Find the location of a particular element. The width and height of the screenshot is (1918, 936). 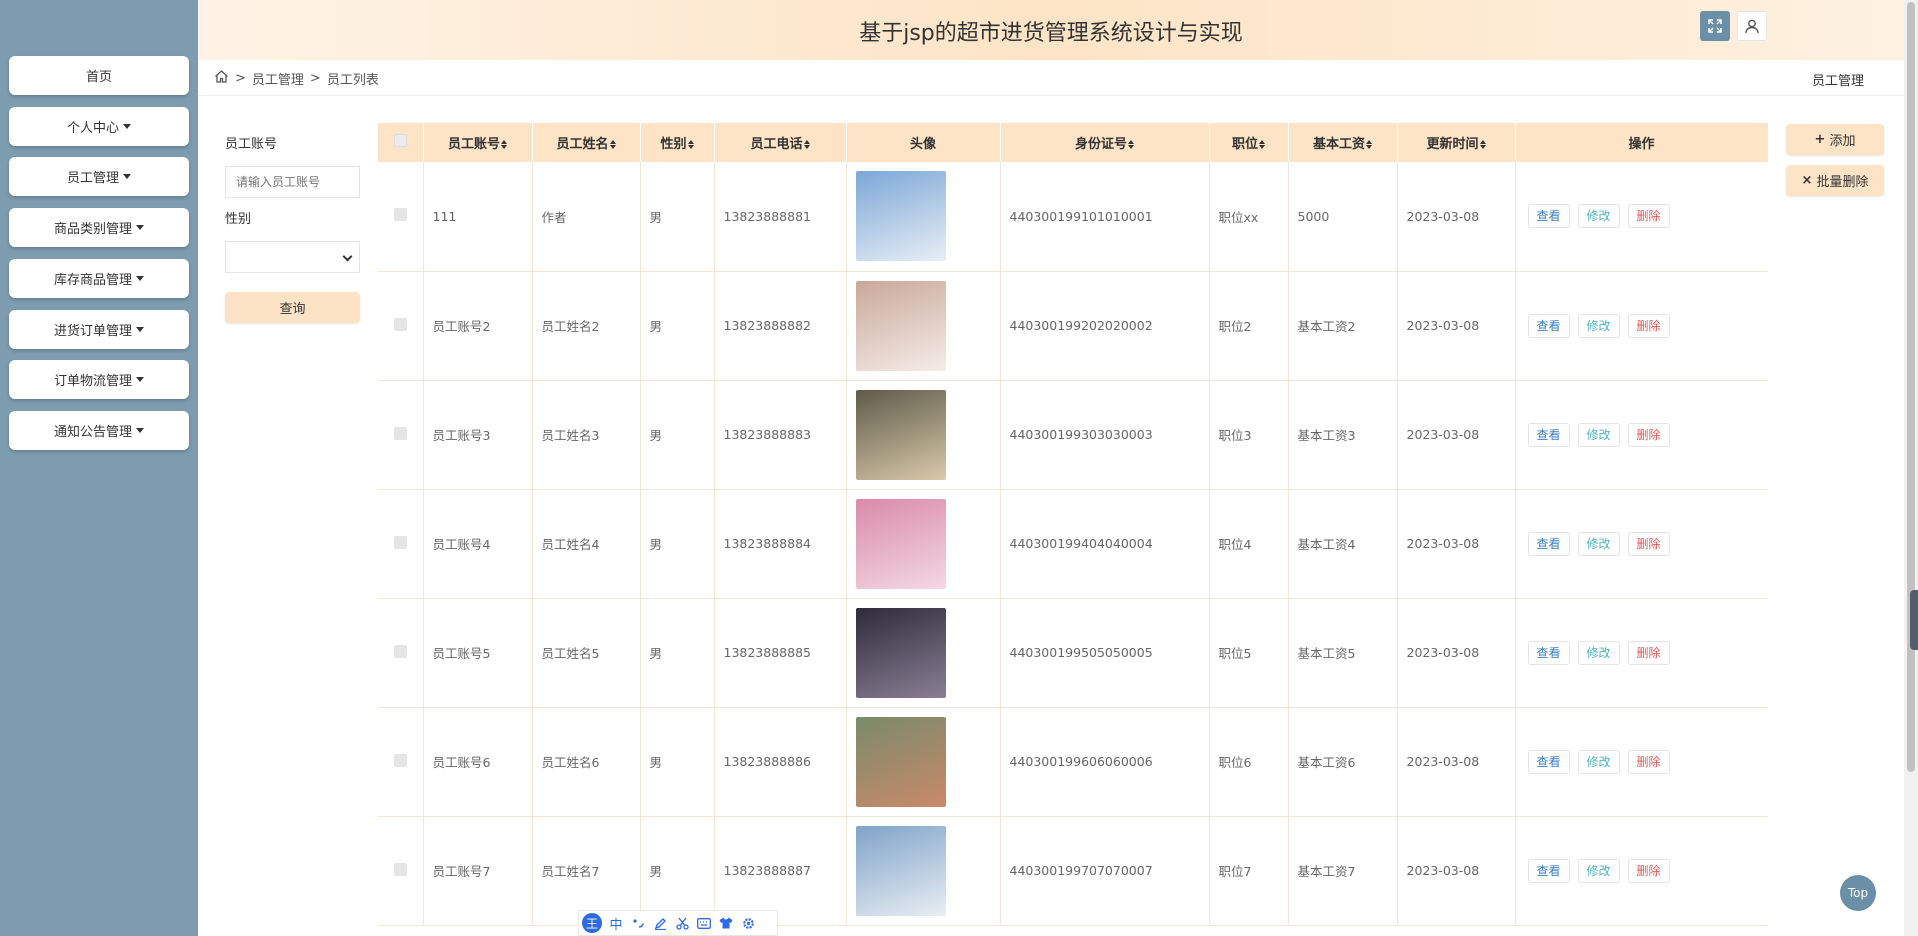

sidebar-item-category-mgmt: 商品类别管理 is located at coordinates (99, 227).